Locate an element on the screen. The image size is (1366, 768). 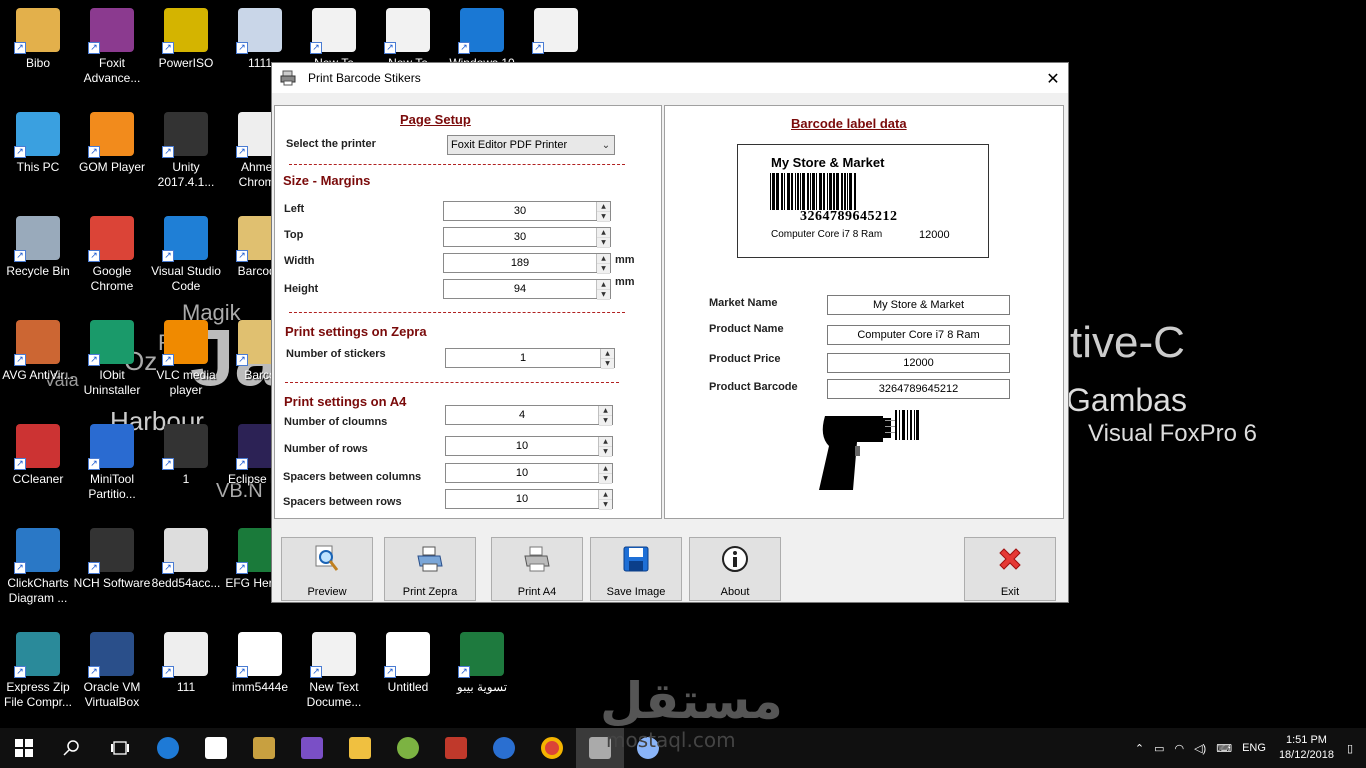
title-bar: Print Barcode Stikers ✕ is located at coordinates (670, 78).